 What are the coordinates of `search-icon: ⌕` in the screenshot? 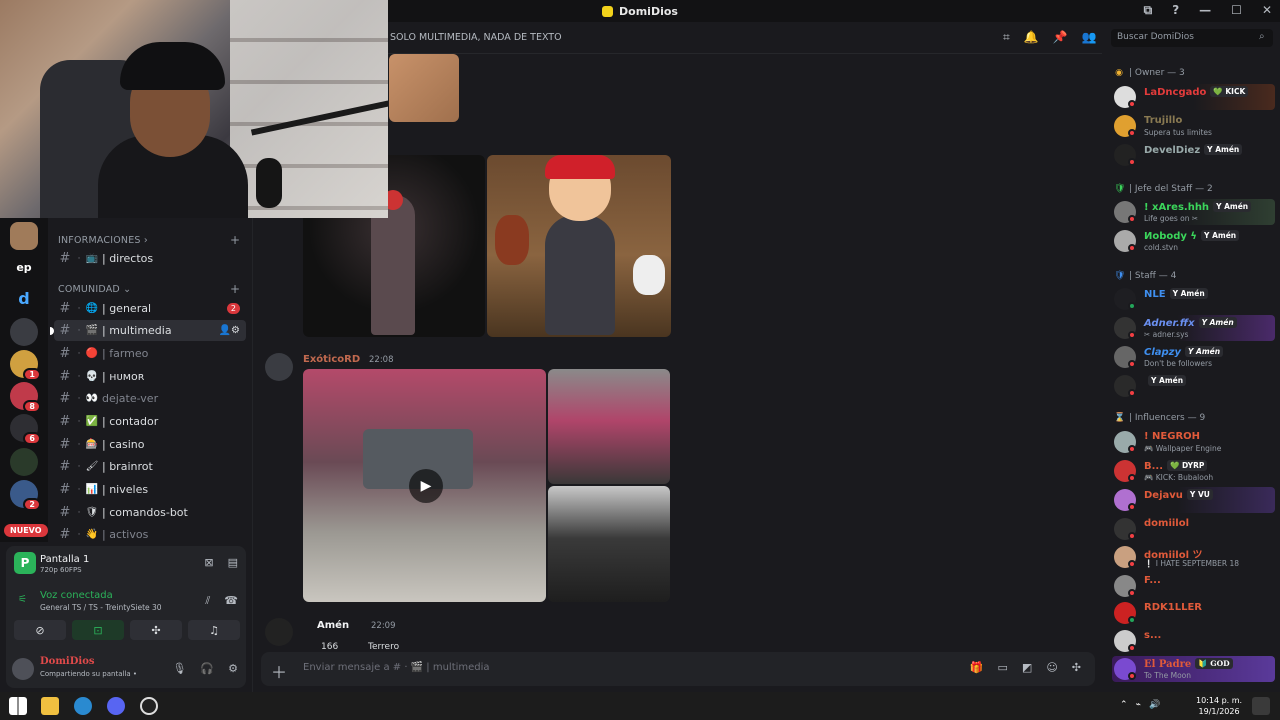 It's located at (1262, 36).